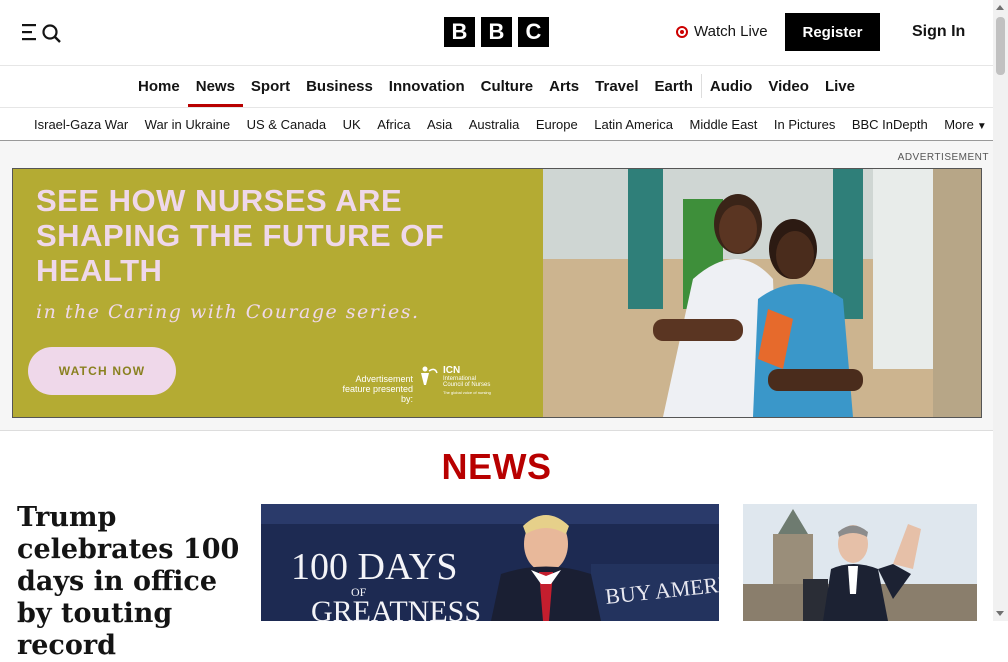 This screenshot has height=662, width=1008. I want to click on menu-search-button, so click(42, 33).